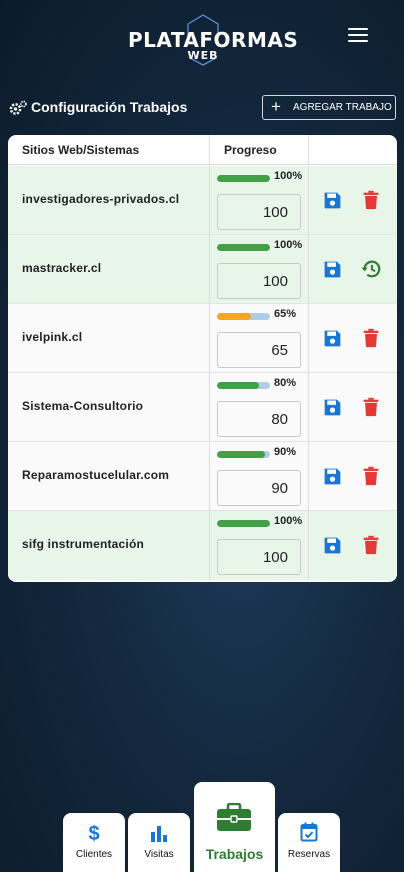 The height and width of the screenshot is (872, 404). Describe the element at coordinates (159, 834) in the screenshot. I see `bar-chart-icon` at that location.